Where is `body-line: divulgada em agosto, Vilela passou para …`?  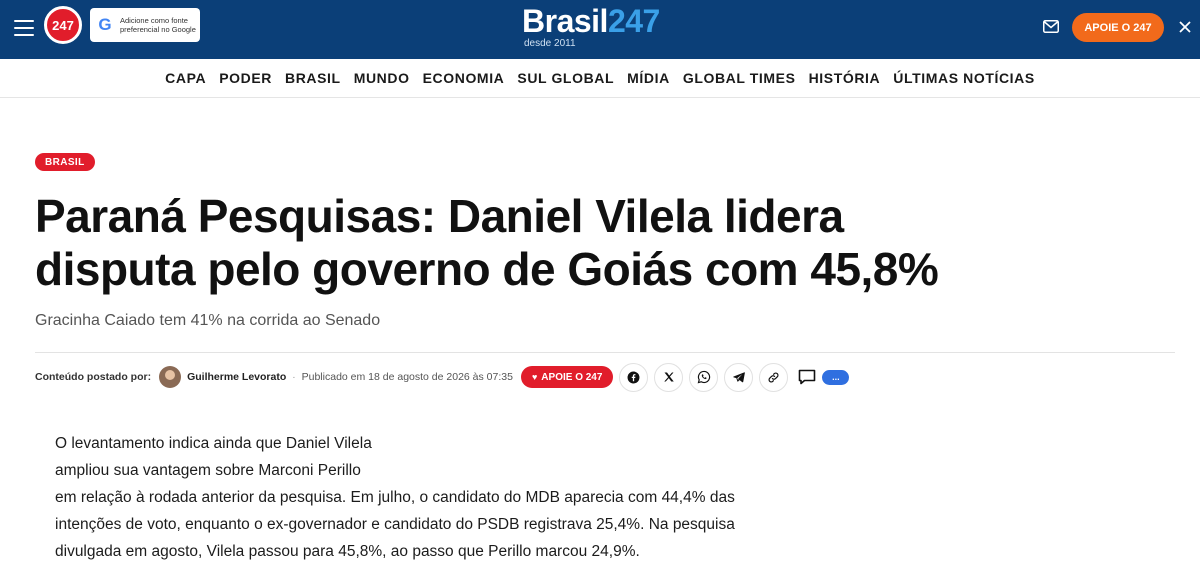
body-line: divulgada em agosto, Vilela passou para … is located at coordinates (347, 551).